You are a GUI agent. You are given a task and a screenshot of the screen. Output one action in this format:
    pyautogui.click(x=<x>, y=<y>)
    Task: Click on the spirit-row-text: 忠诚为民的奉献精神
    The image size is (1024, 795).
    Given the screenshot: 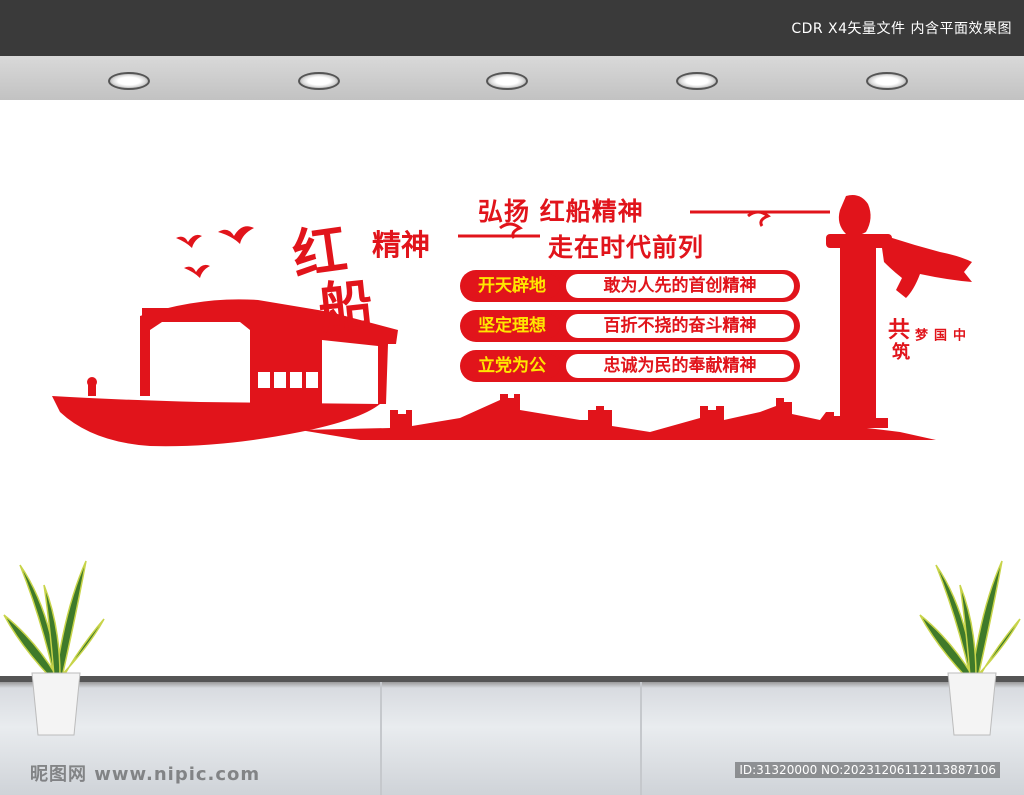 What is the action you would take?
    pyautogui.click(x=680, y=366)
    